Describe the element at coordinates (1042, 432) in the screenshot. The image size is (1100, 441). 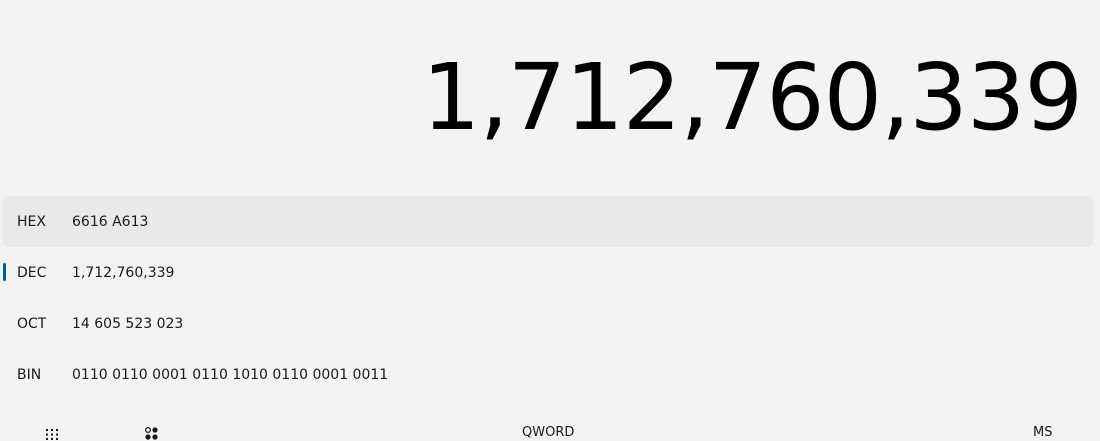
I see `memory-store-button: MS` at that location.